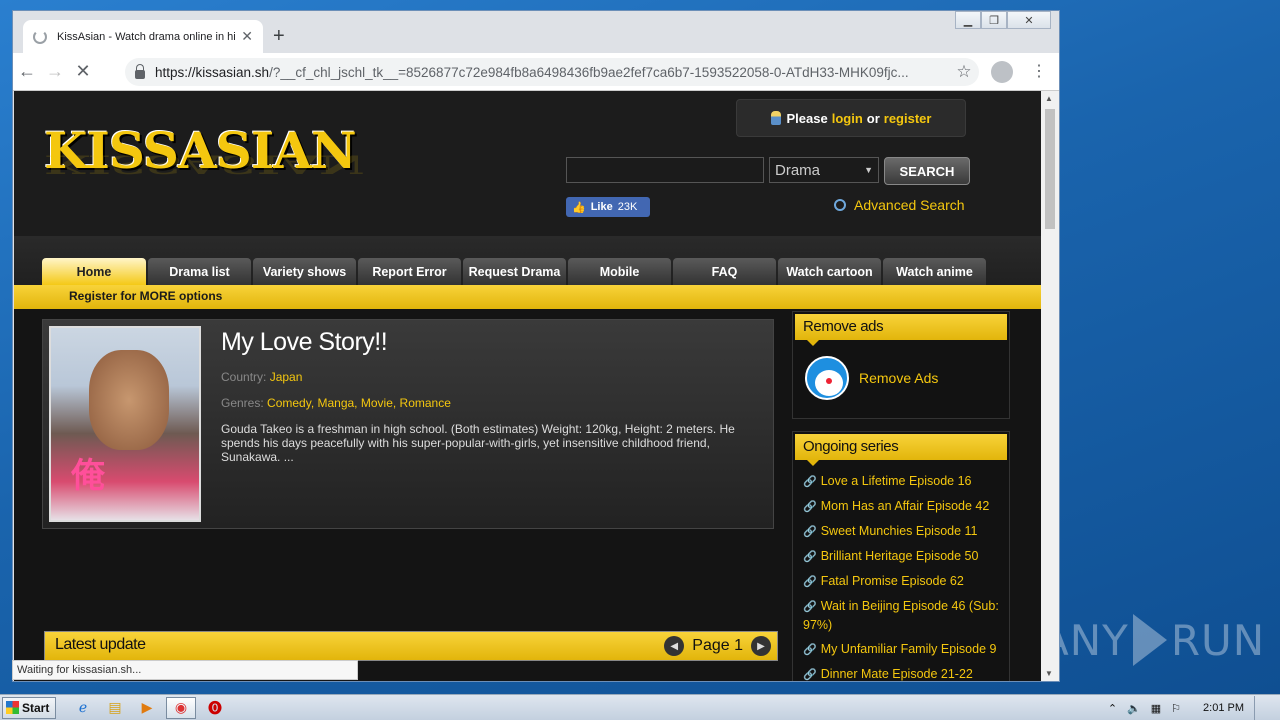 This screenshot has height=720, width=1280. I want to click on list-item: 🔗 Brilliant Heritage Episode 50, so click(902, 556).